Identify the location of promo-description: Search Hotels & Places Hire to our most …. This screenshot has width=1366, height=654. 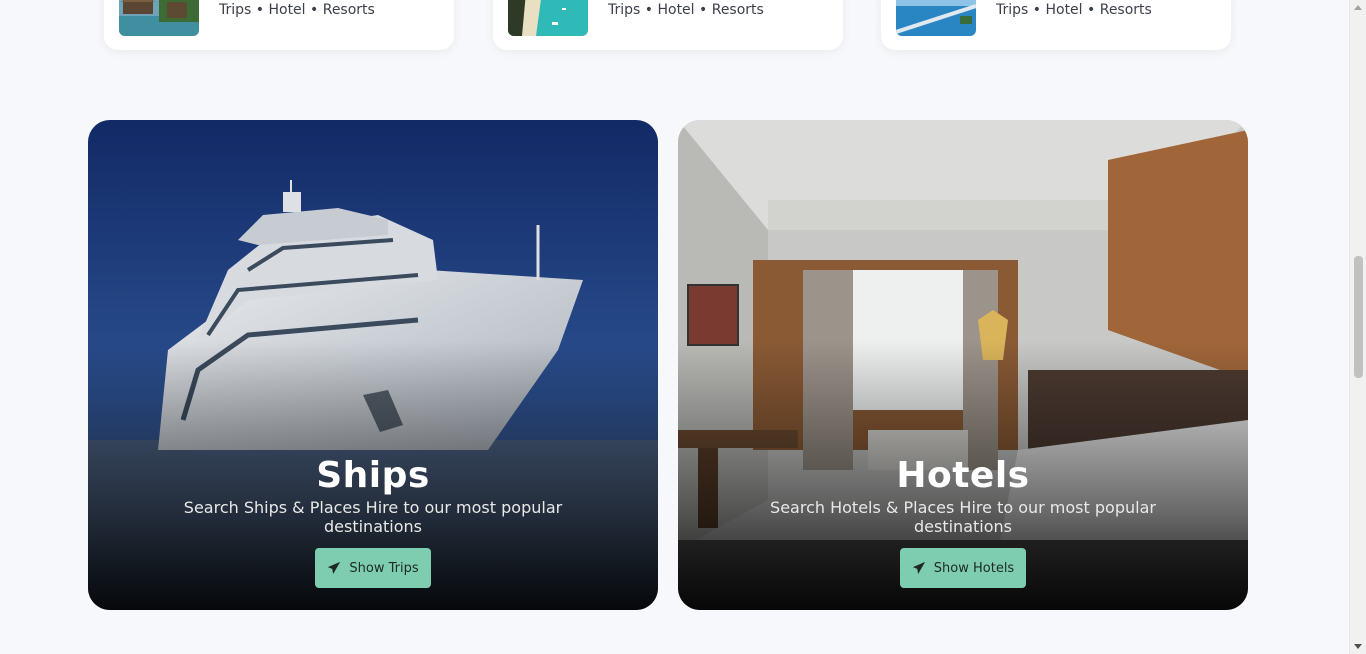
(963, 517).